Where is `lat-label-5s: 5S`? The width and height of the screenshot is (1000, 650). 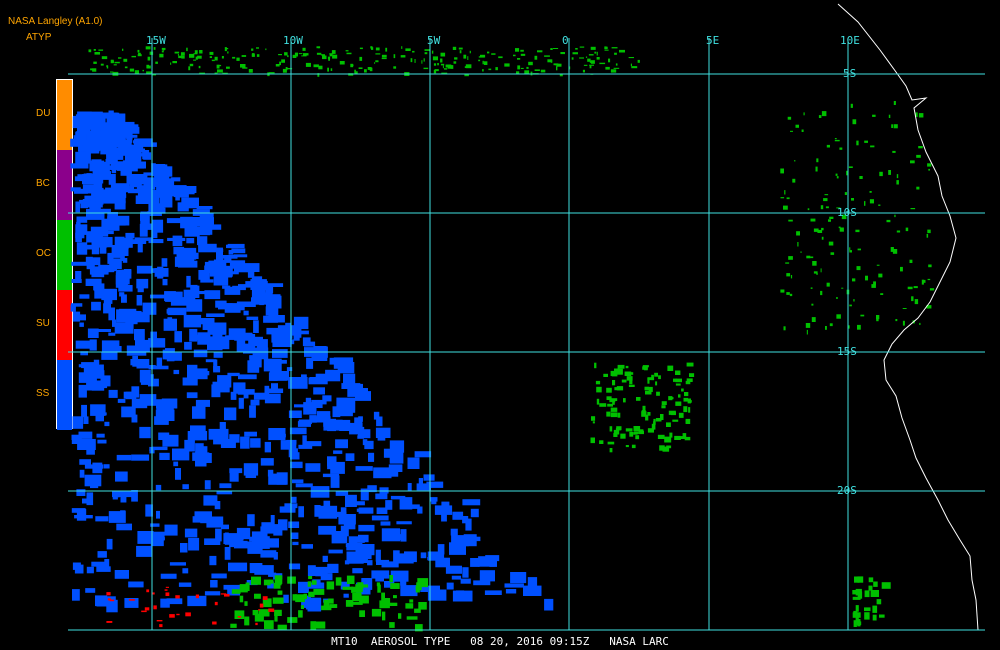 lat-label-5s: 5S is located at coordinates (849, 73).